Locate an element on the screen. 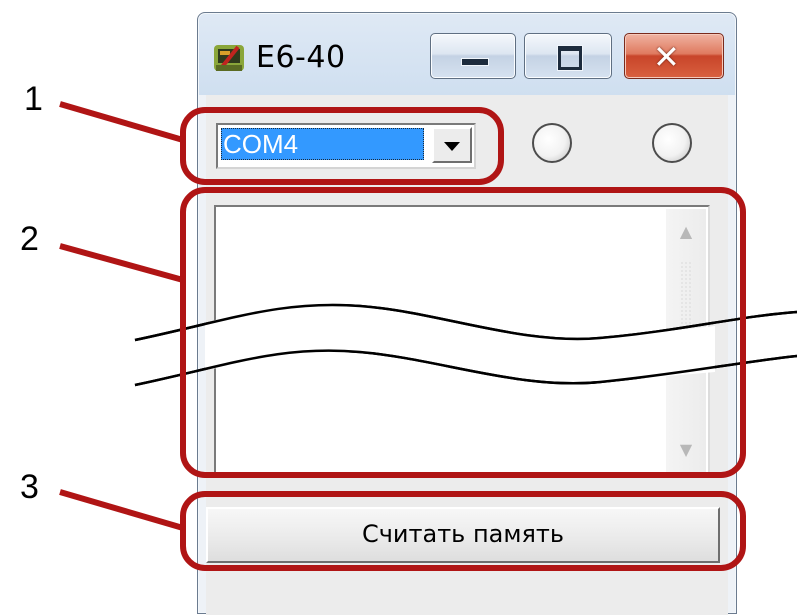  callout-label-3: 3 is located at coordinates (29, 487).